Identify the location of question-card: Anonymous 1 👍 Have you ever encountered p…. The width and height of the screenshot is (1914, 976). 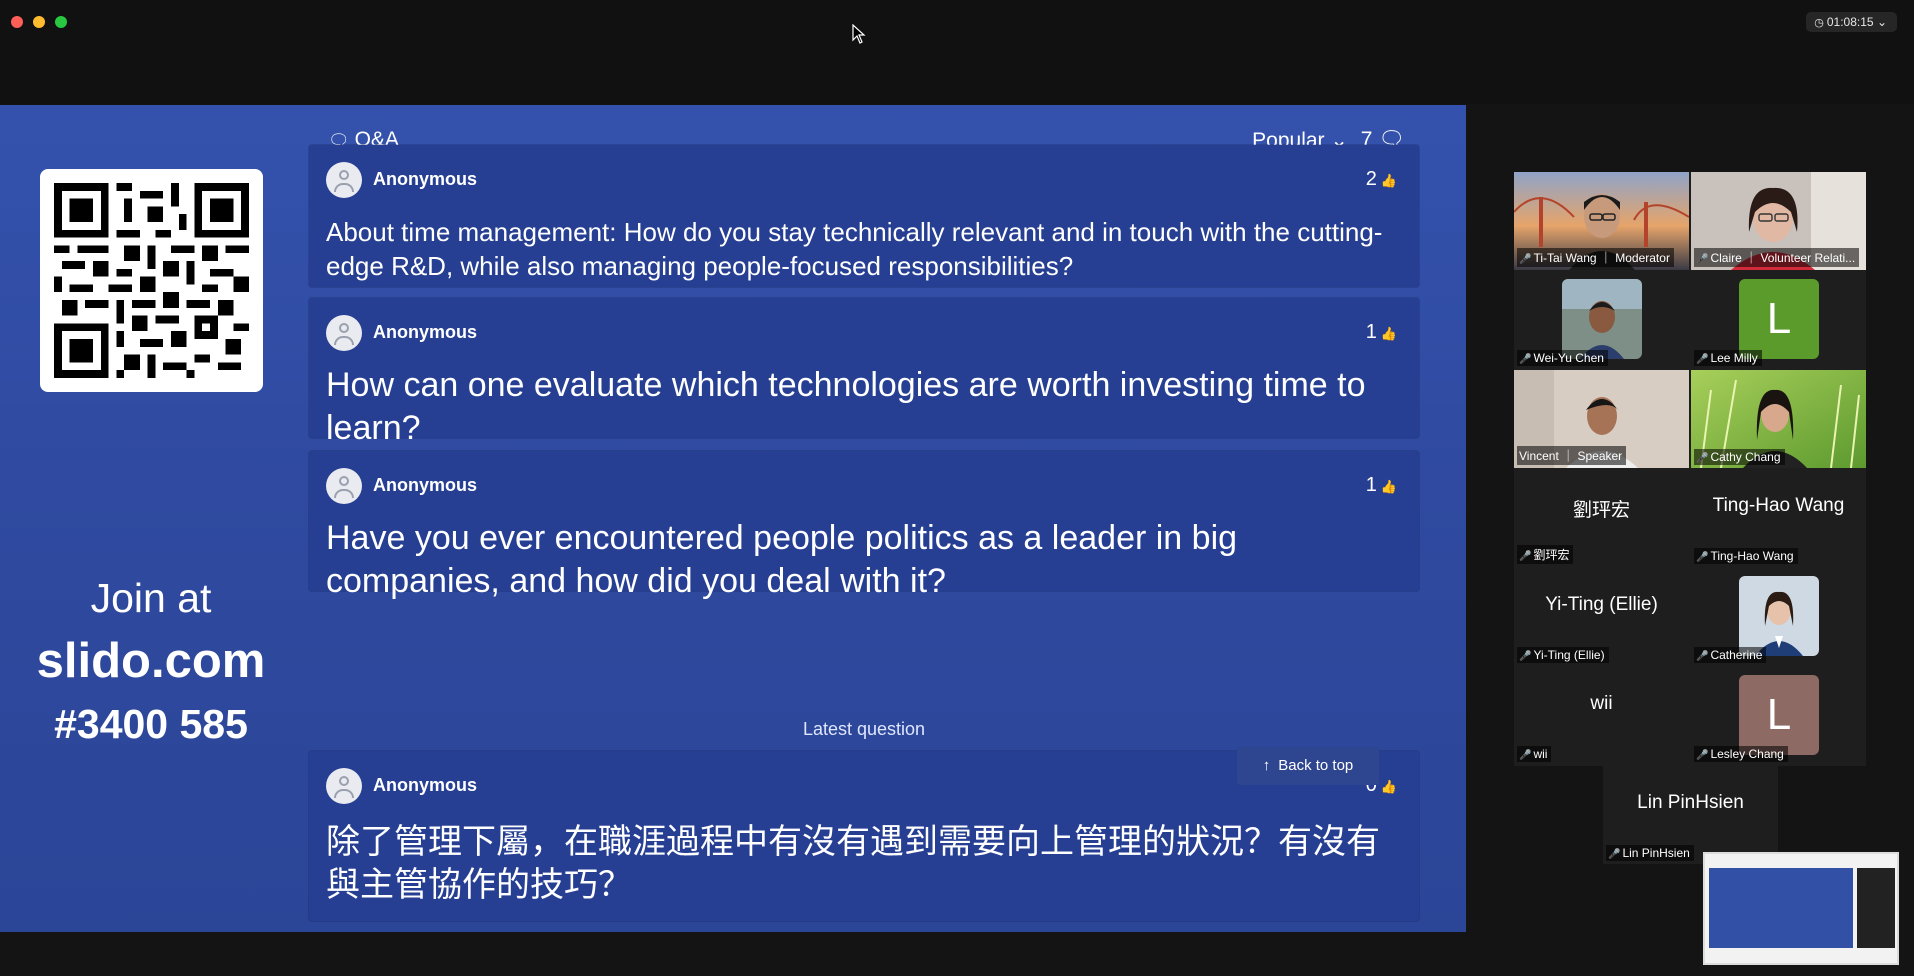
(864, 525).